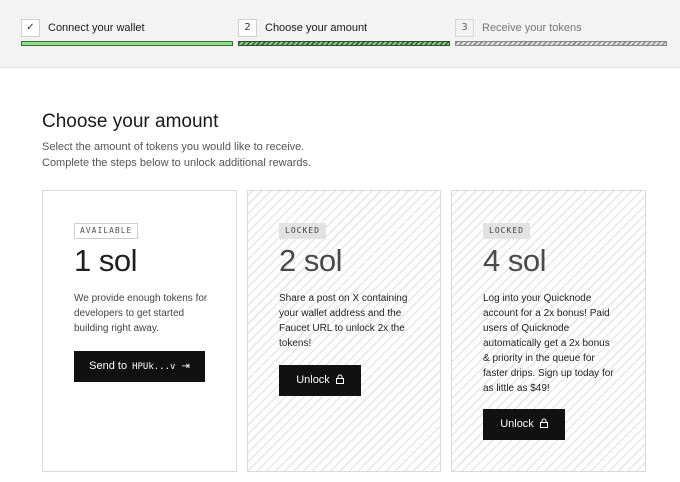 The height and width of the screenshot is (482, 680). What do you see at coordinates (537, 298) in the screenshot?
I see `description-line: Log into your Quicknode` at bounding box center [537, 298].